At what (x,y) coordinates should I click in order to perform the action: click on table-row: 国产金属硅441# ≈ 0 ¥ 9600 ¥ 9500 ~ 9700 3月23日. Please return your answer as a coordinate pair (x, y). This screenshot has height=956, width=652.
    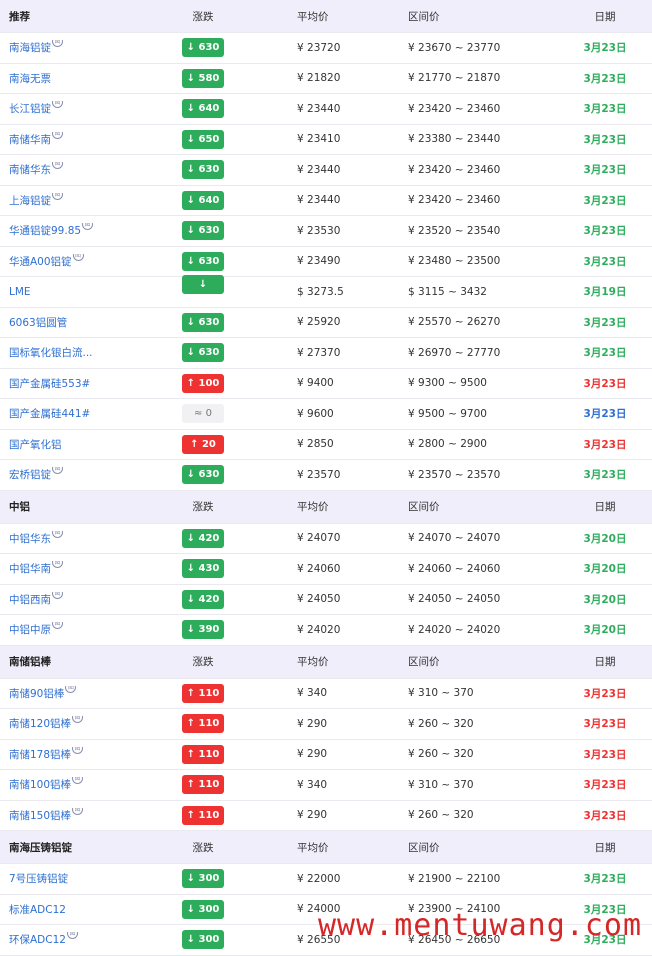
    Looking at the image, I should click on (326, 414).